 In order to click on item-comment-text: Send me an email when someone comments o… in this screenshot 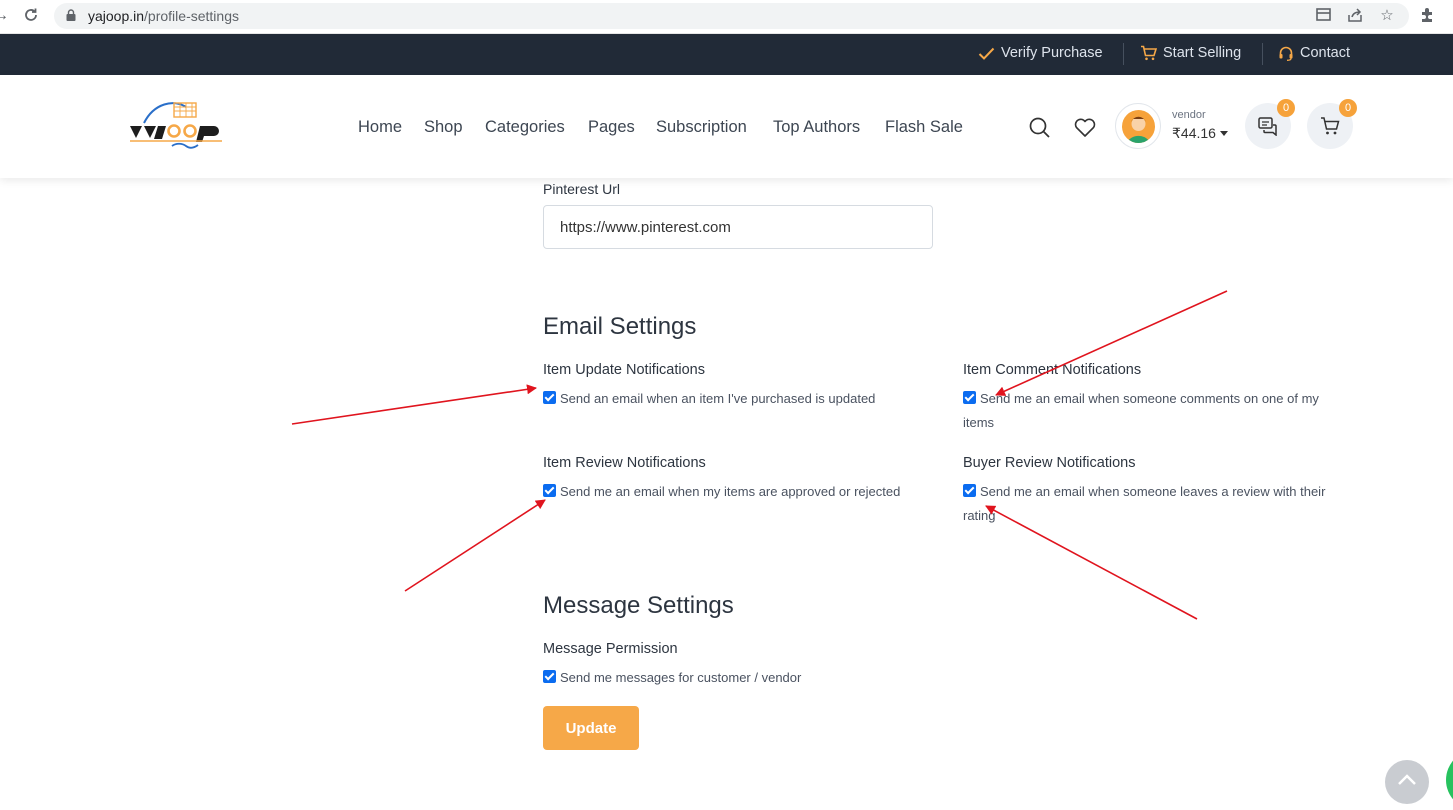, I will do `click(1149, 398)`.